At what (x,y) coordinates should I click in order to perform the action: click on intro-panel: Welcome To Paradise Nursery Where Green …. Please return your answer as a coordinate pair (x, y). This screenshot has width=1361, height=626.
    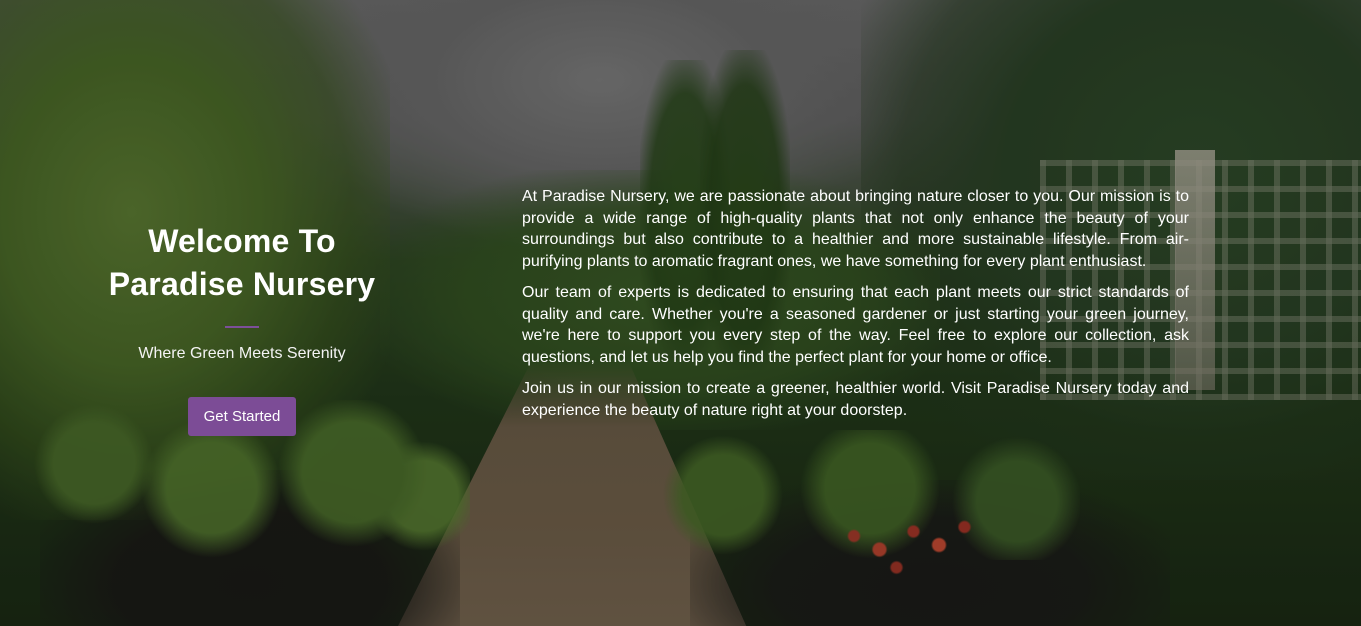
    Looking at the image, I should click on (242, 328).